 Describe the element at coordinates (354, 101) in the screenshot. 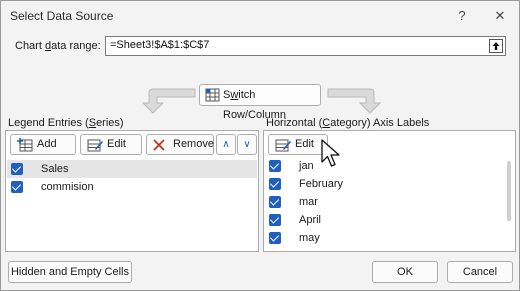

I see `right-curved-arrow-icon` at that location.